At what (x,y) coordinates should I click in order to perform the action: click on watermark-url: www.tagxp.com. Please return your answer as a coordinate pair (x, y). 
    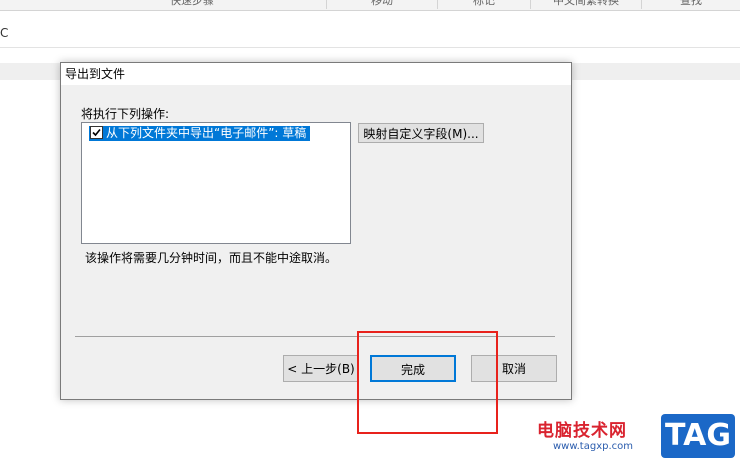
    Looking at the image, I should click on (593, 446).